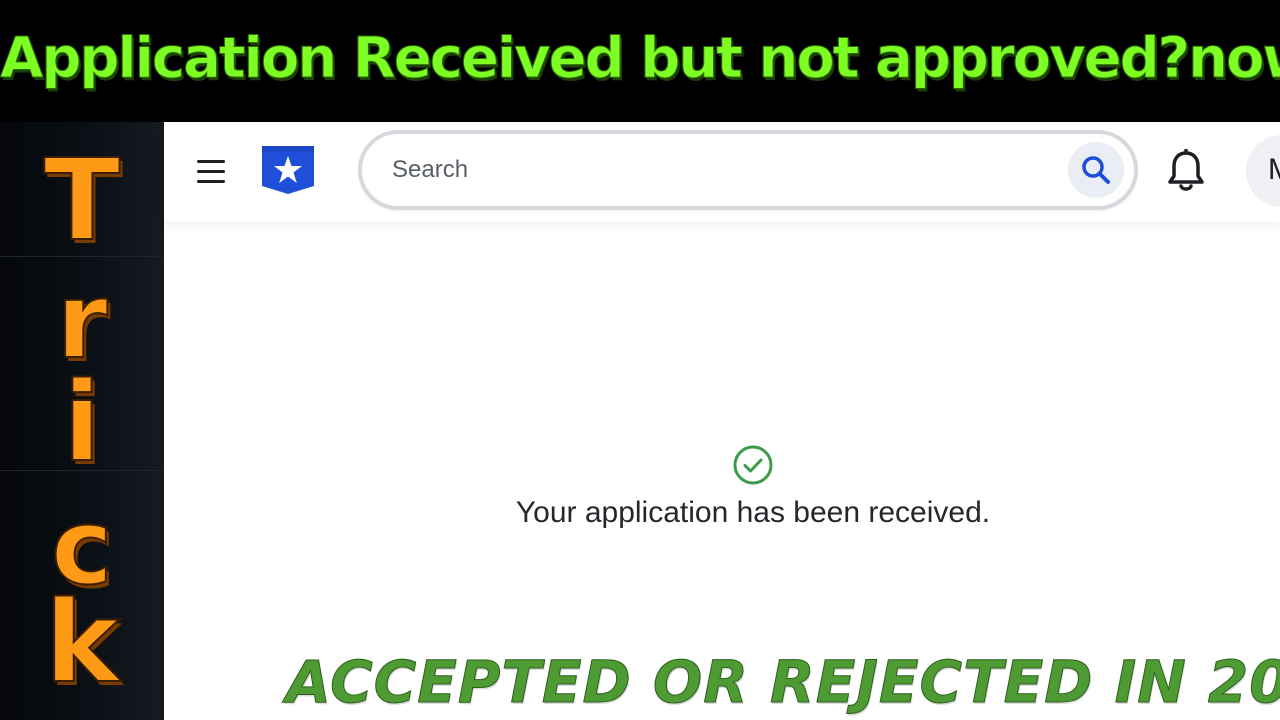  What do you see at coordinates (1263, 171) in the screenshot?
I see `user-avatar: M` at bounding box center [1263, 171].